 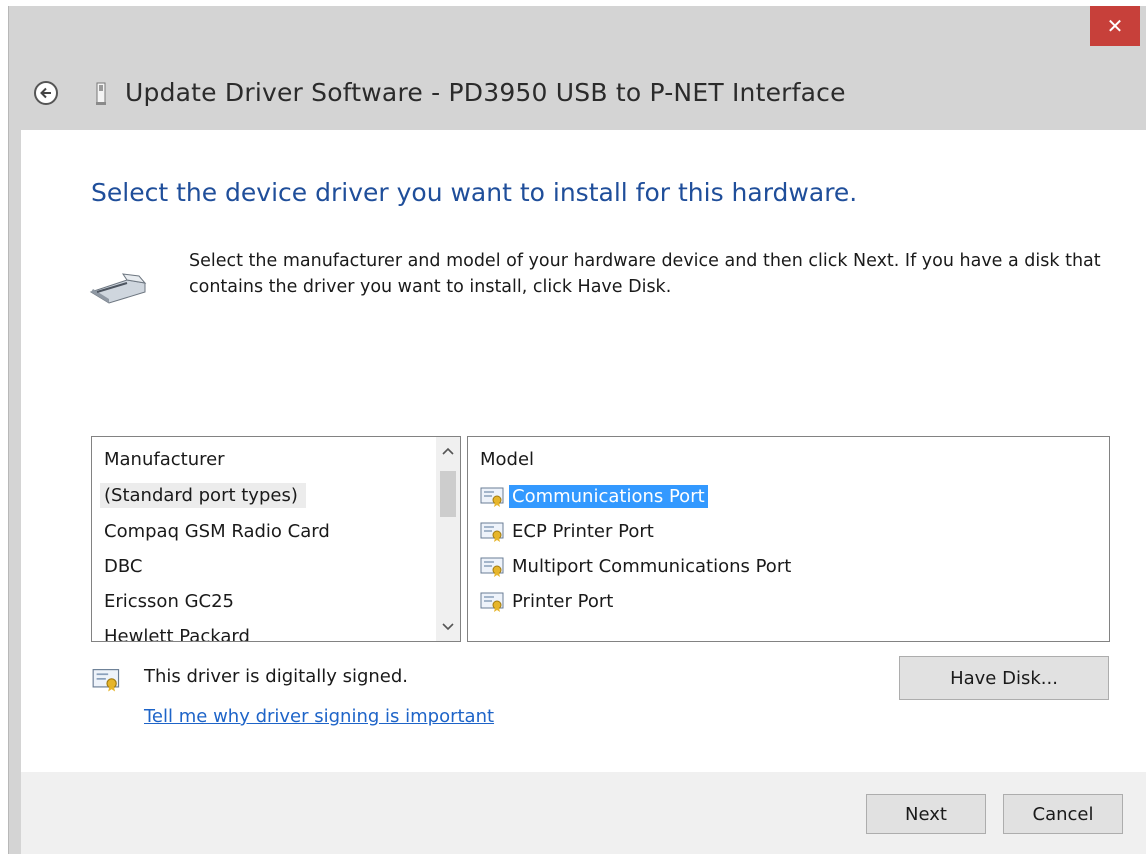 What do you see at coordinates (123, 566) in the screenshot?
I see `list-item: DBC` at bounding box center [123, 566].